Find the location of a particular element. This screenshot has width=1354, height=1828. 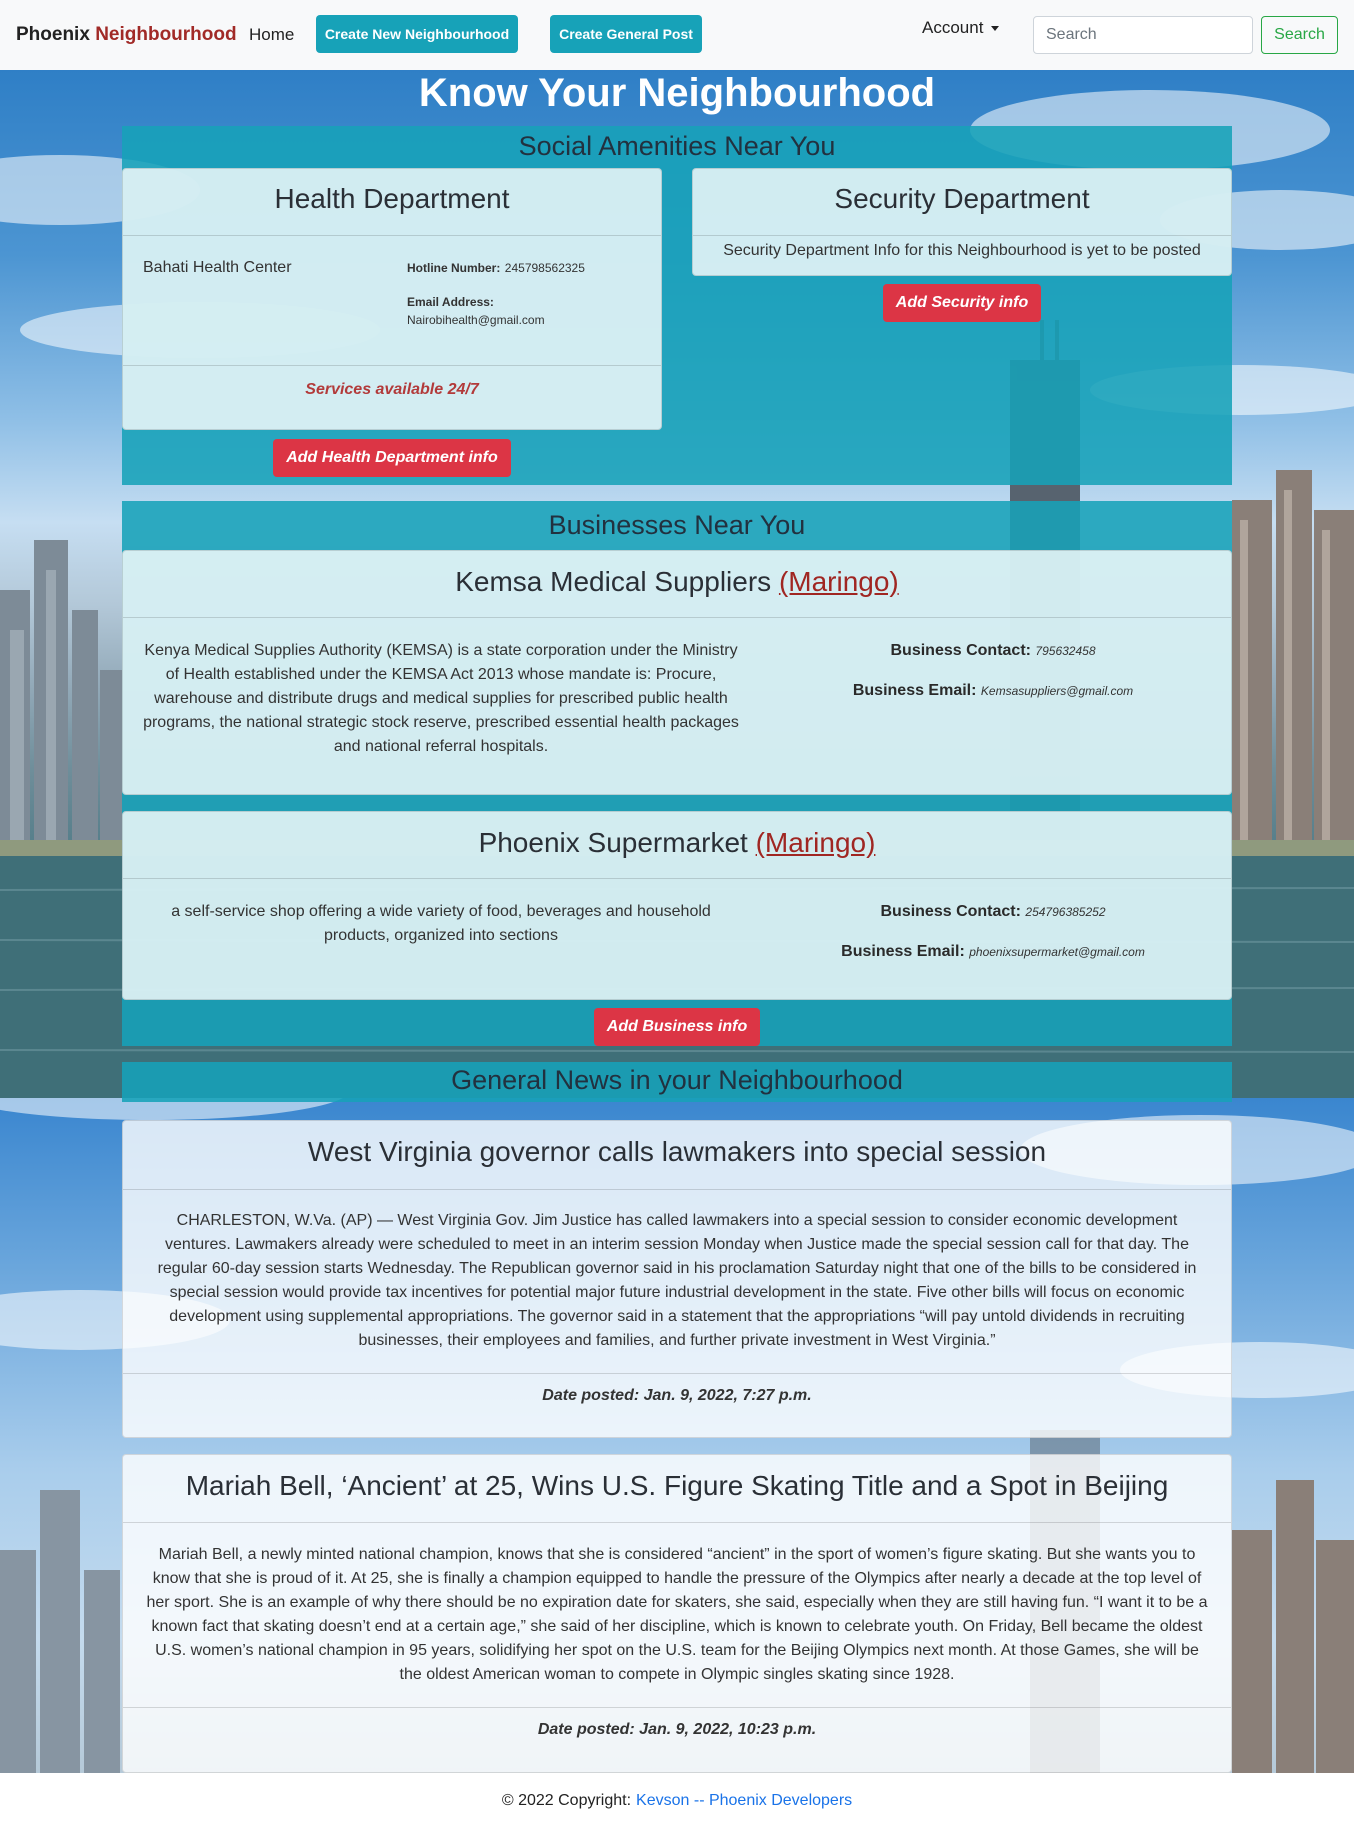

search-button: Search is located at coordinates (1299, 35).